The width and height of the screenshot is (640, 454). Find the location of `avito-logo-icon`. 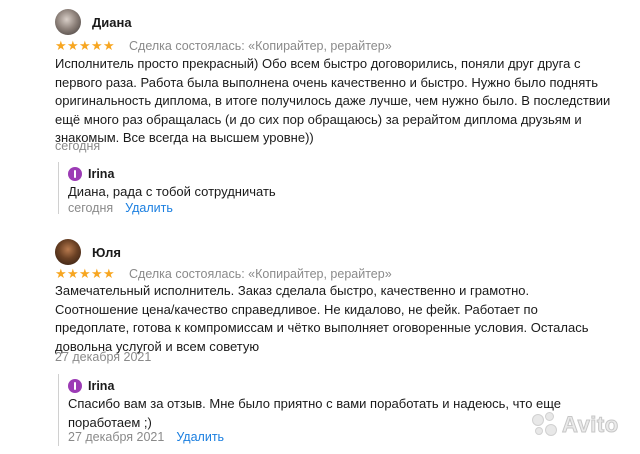

avito-logo-icon is located at coordinates (545, 425).